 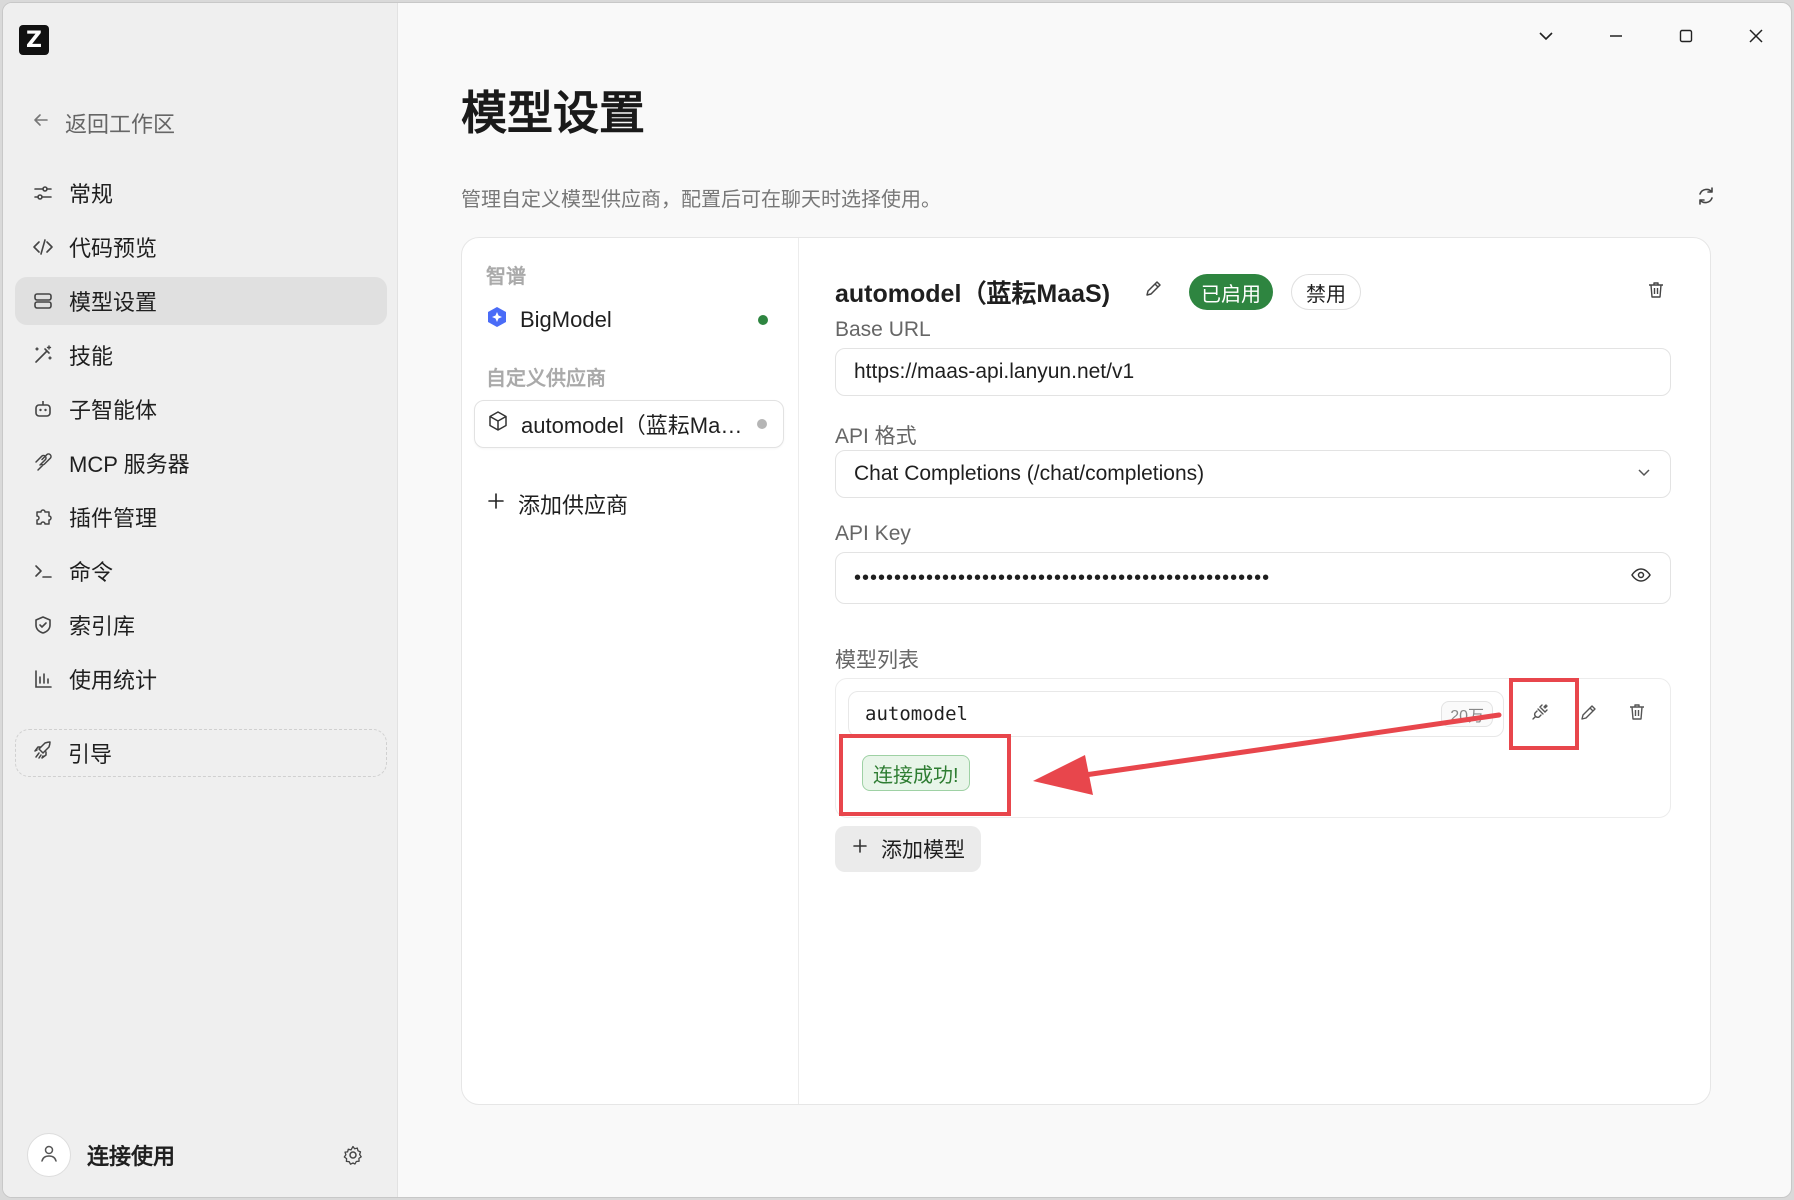 What do you see at coordinates (43, 679) in the screenshot?
I see `bar-chart-icon` at bounding box center [43, 679].